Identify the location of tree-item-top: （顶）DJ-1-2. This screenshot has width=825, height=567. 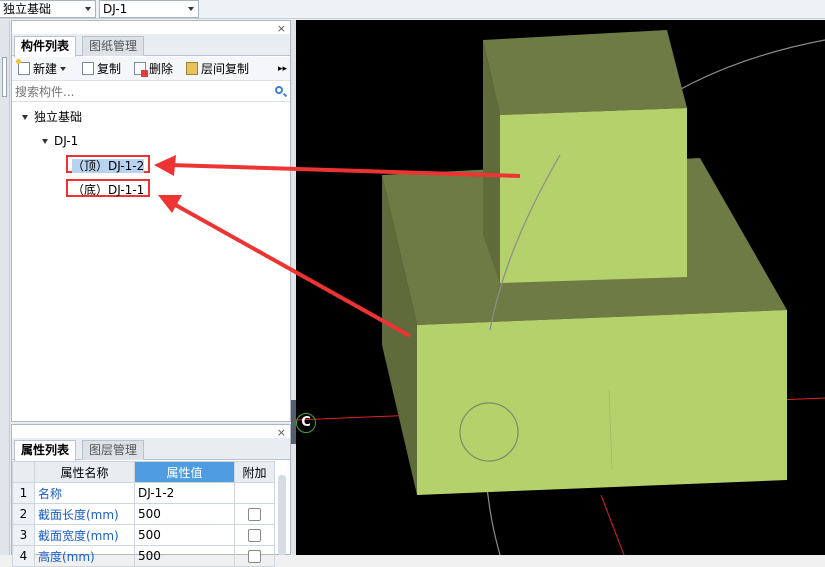
(108, 164).